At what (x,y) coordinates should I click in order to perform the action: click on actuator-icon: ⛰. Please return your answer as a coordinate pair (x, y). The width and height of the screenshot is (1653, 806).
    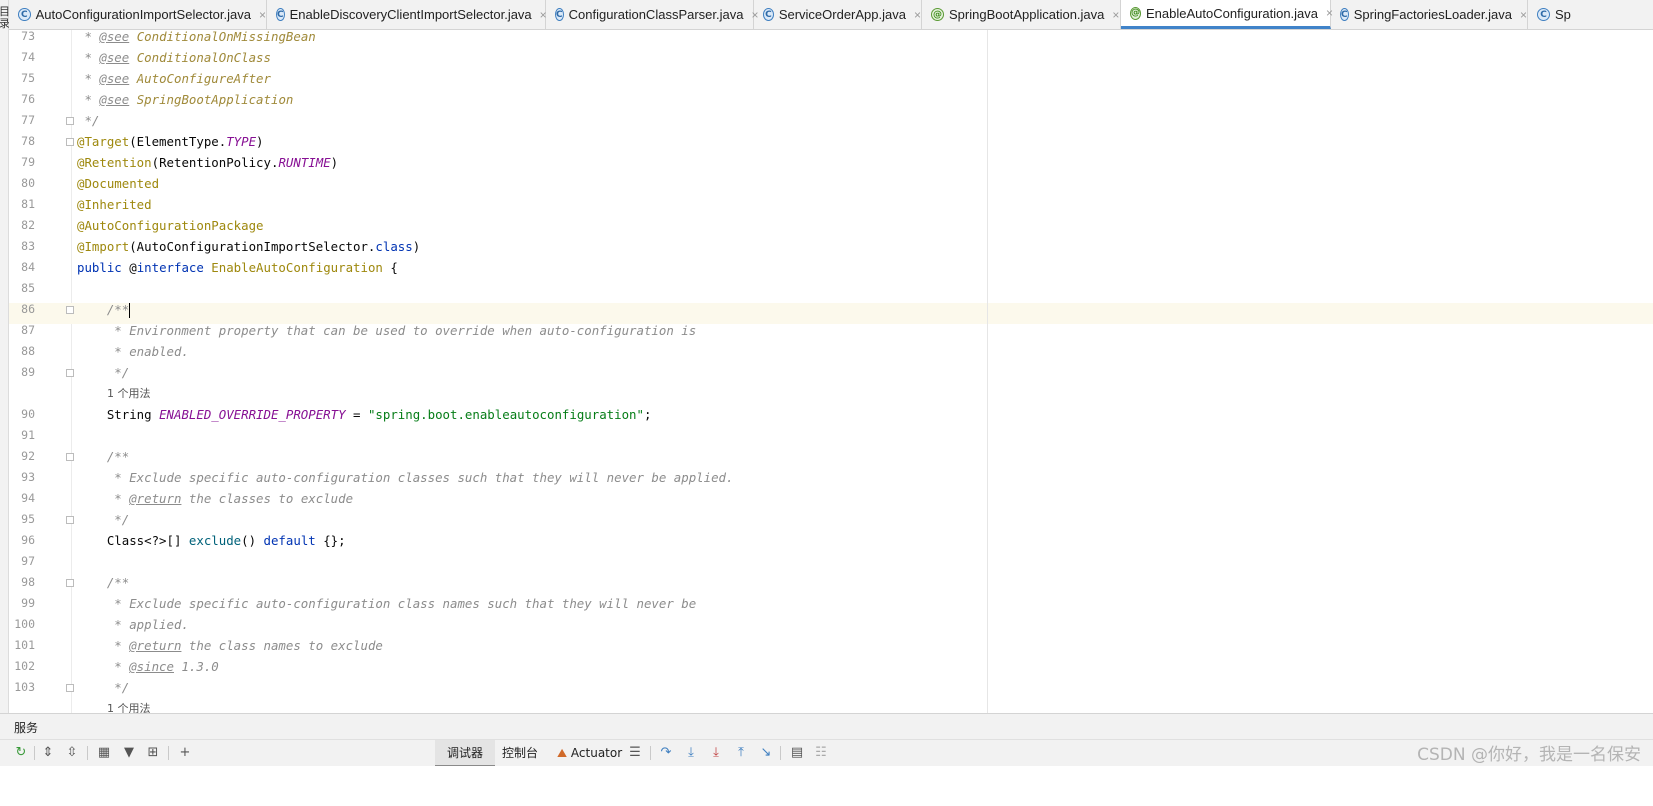
    Looking at the image, I should click on (564, 753).